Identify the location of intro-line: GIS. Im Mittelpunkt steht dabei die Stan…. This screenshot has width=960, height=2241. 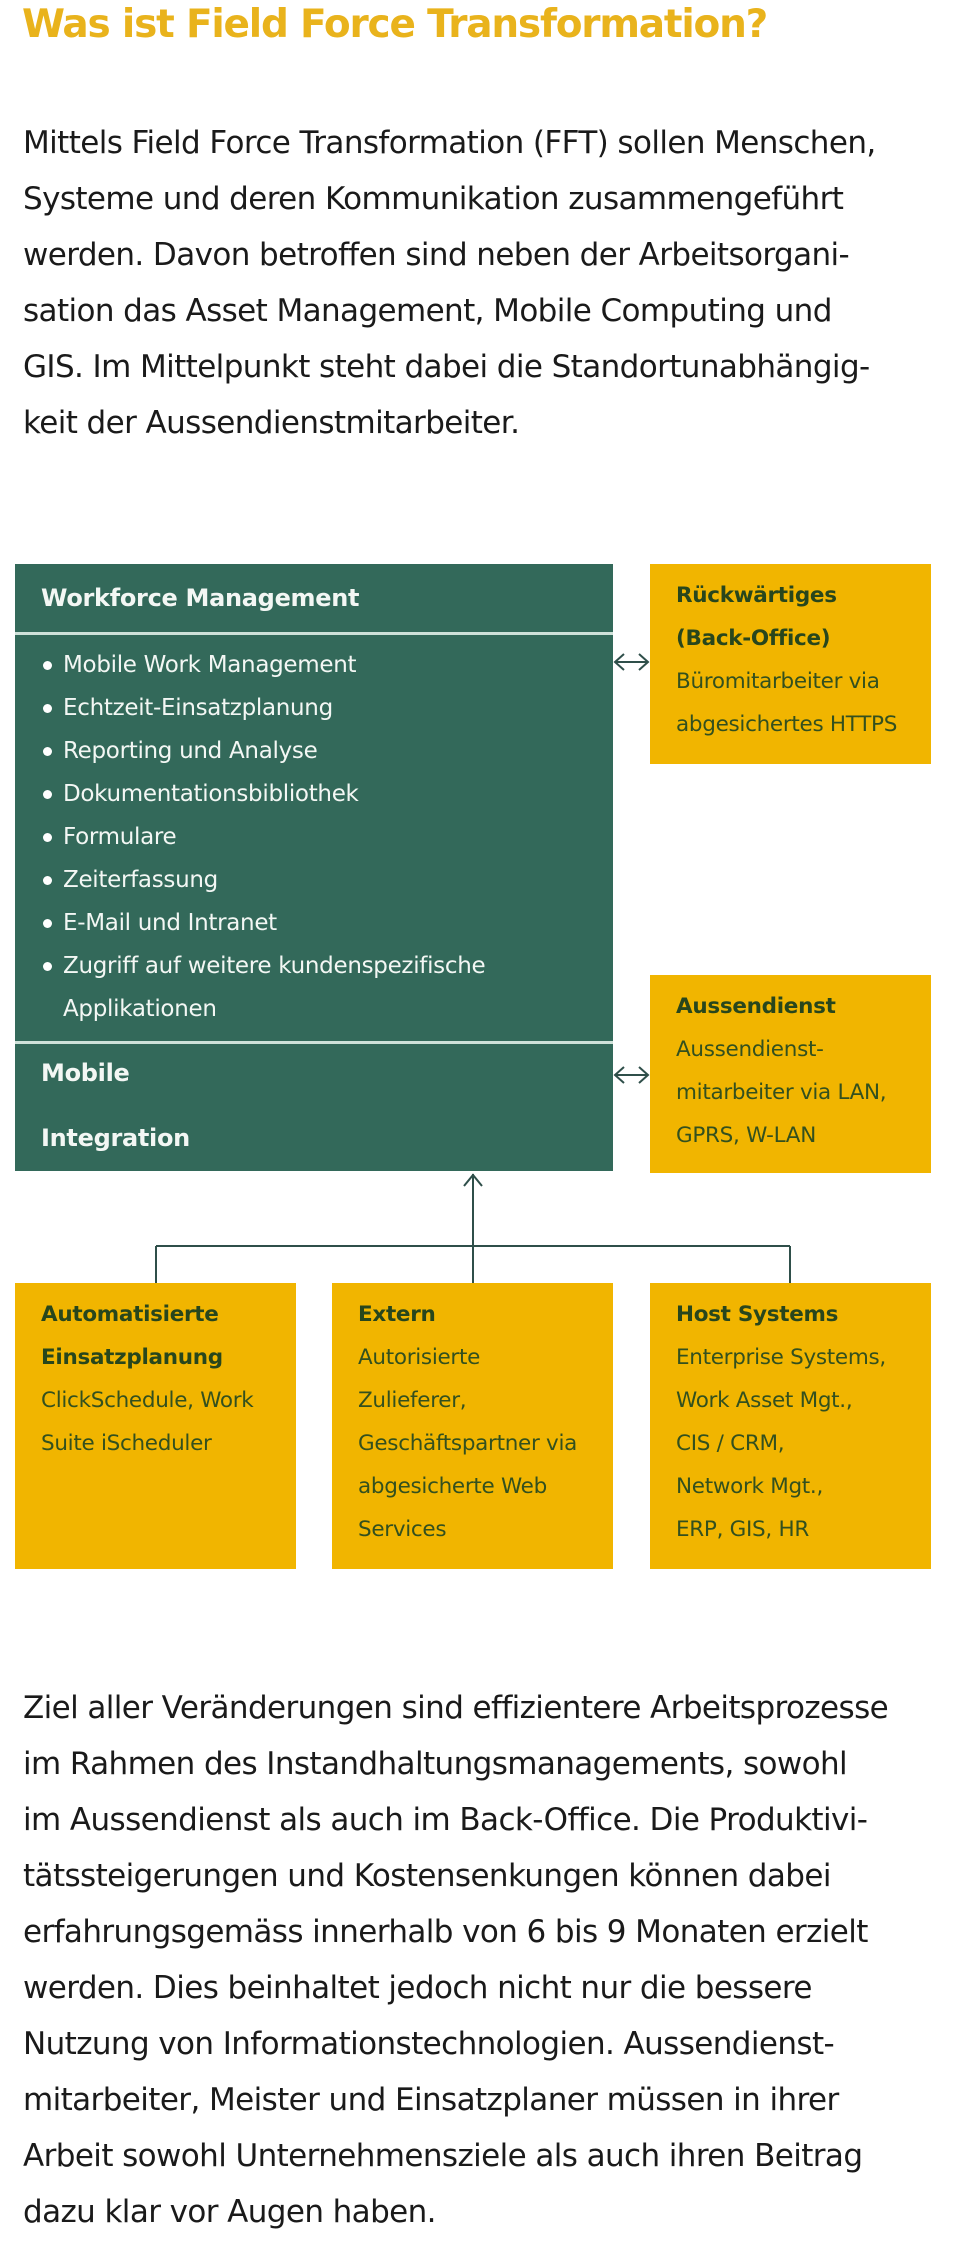
(446, 367).